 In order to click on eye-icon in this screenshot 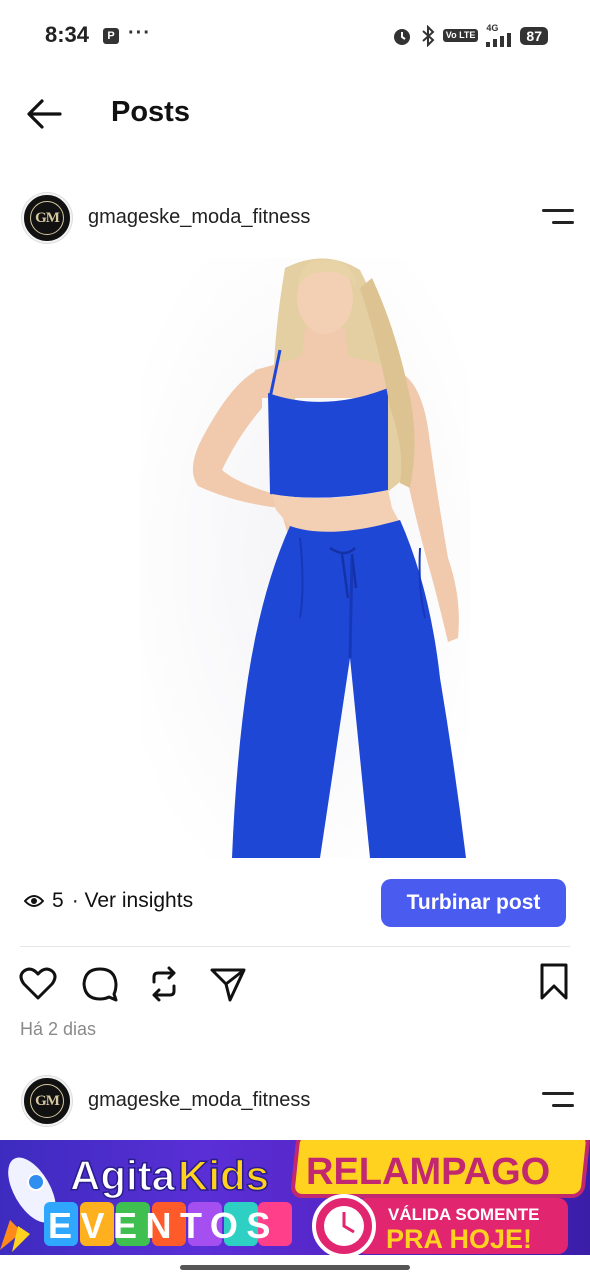, I will do `click(34, 901)`.